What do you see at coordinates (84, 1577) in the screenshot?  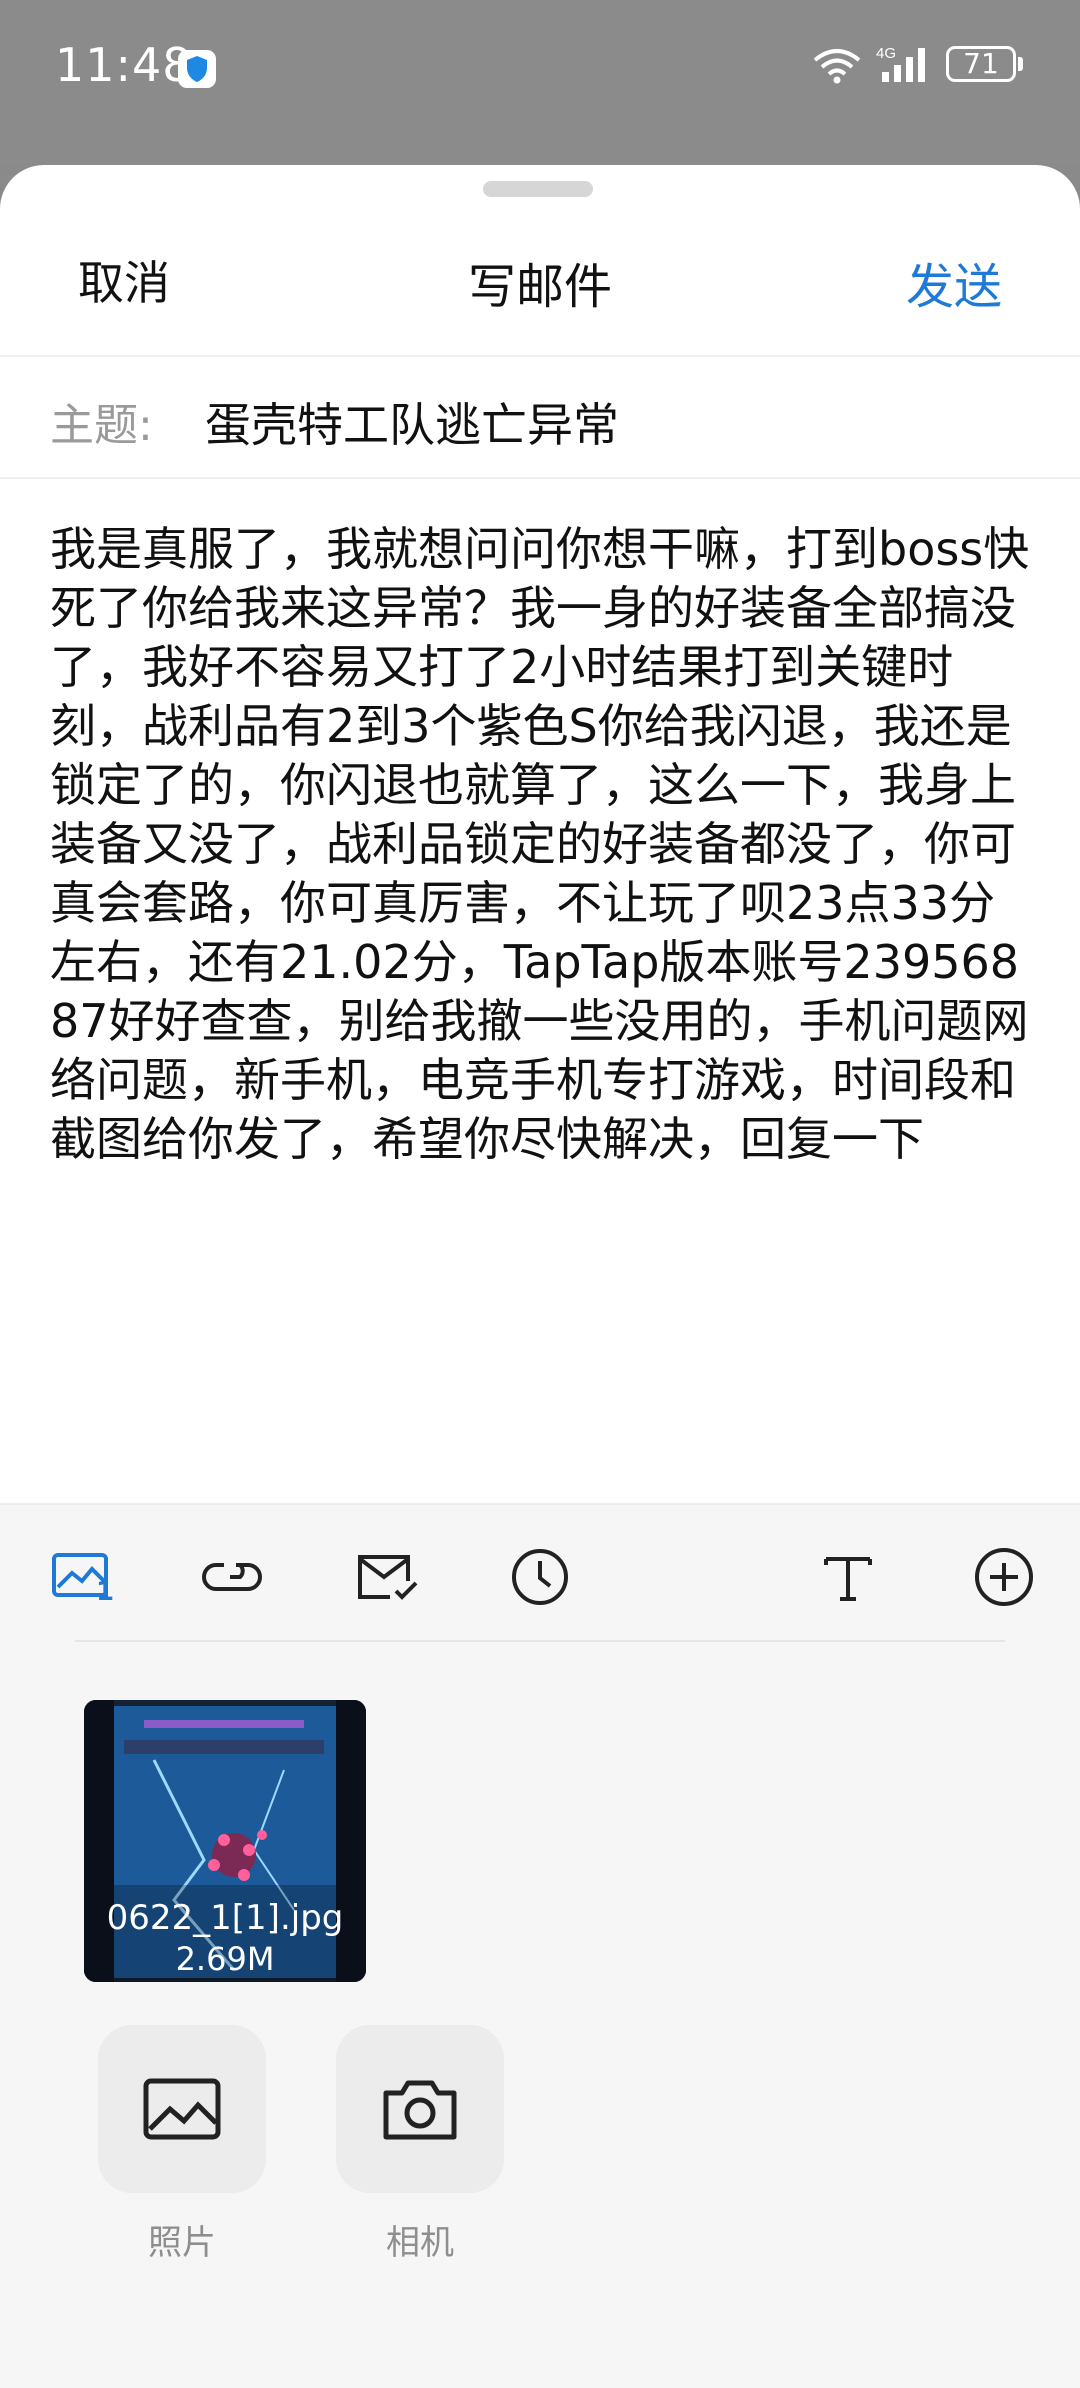 I see `insert-image-button: 1` at bounding box center [84, 1577].